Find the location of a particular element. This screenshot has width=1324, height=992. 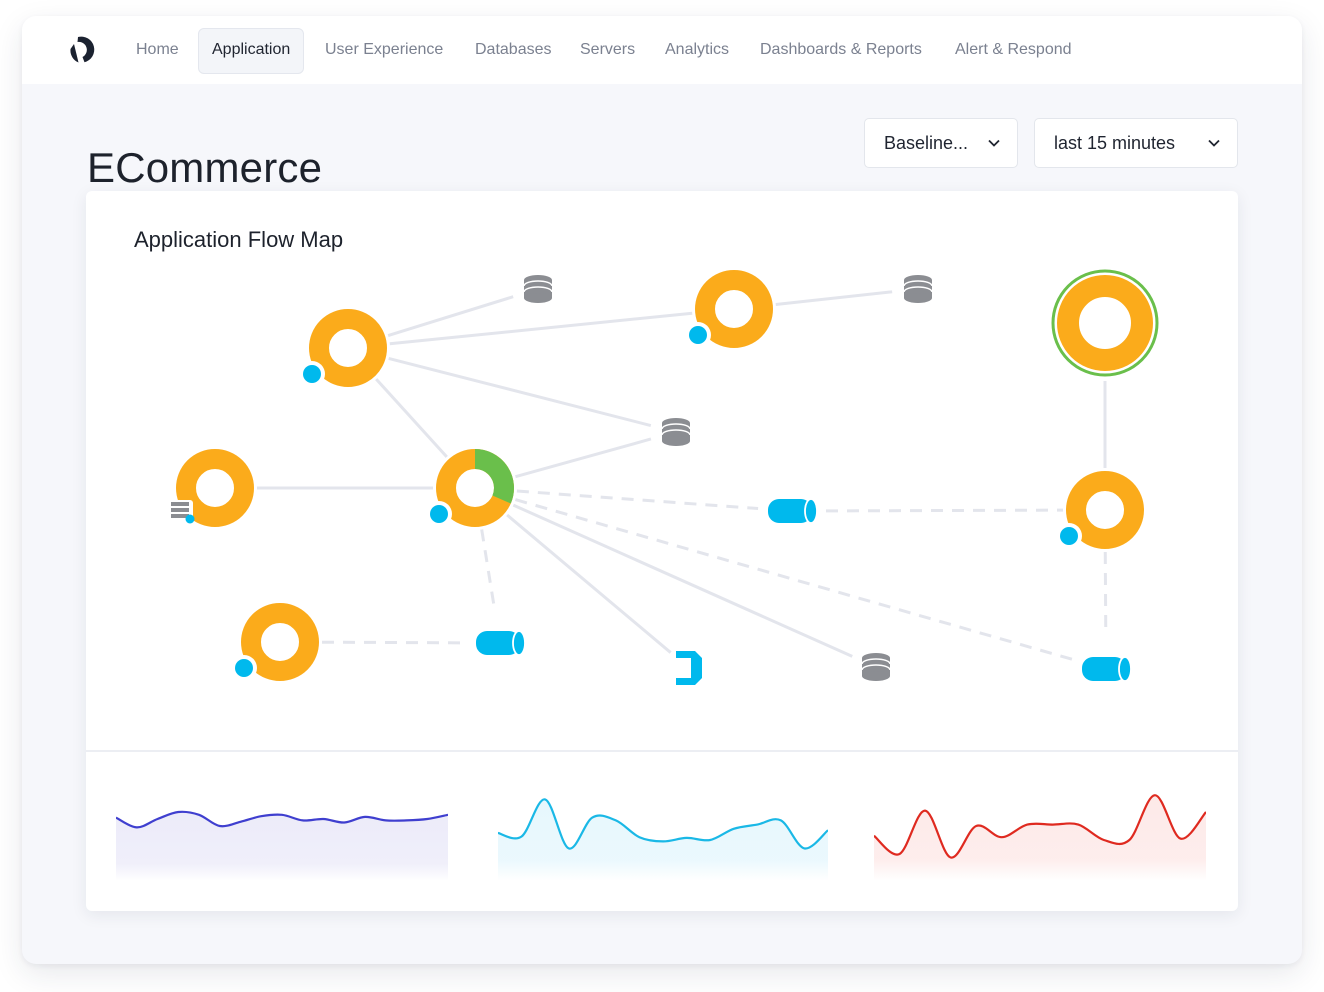

tier-node-tier-d is located at coordinates (470, 488).